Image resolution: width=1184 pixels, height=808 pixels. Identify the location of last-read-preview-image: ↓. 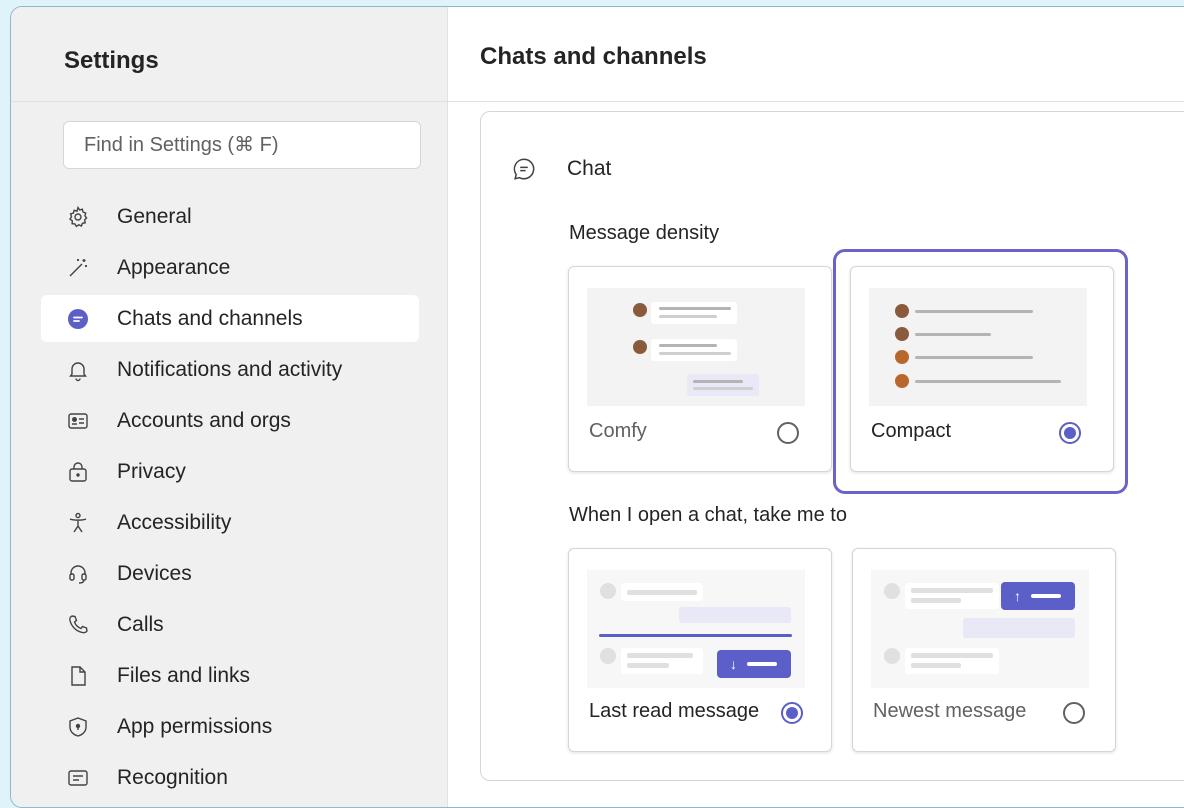
(696, 629).